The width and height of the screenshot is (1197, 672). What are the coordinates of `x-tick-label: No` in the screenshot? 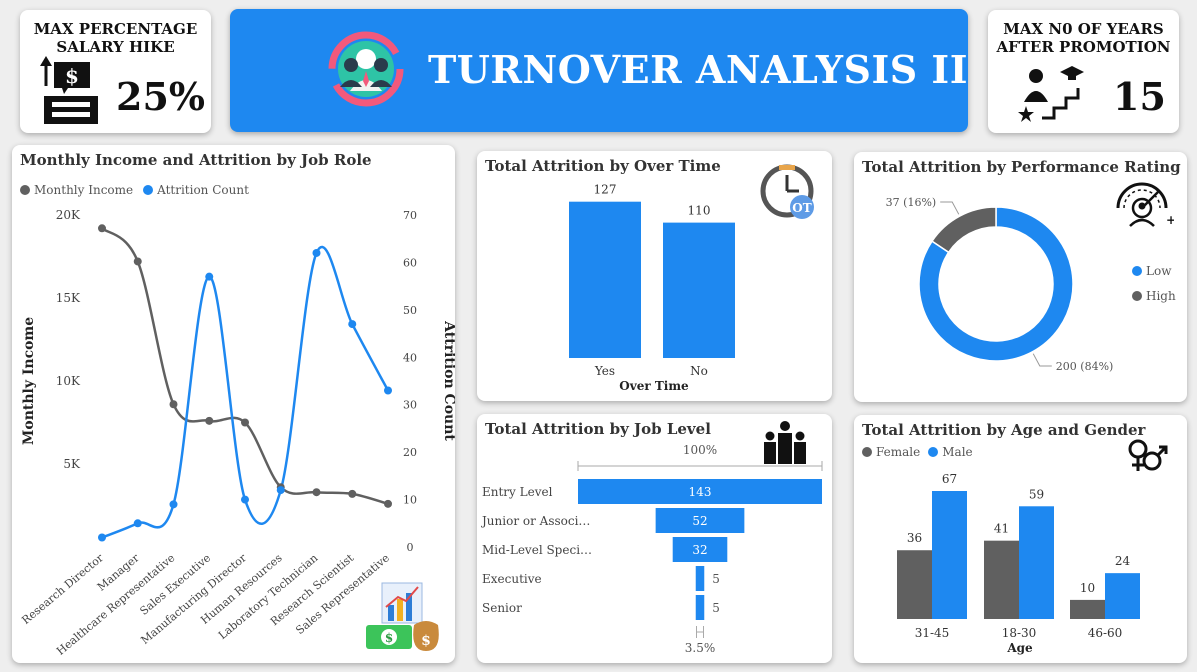 It's located at (699, 371).